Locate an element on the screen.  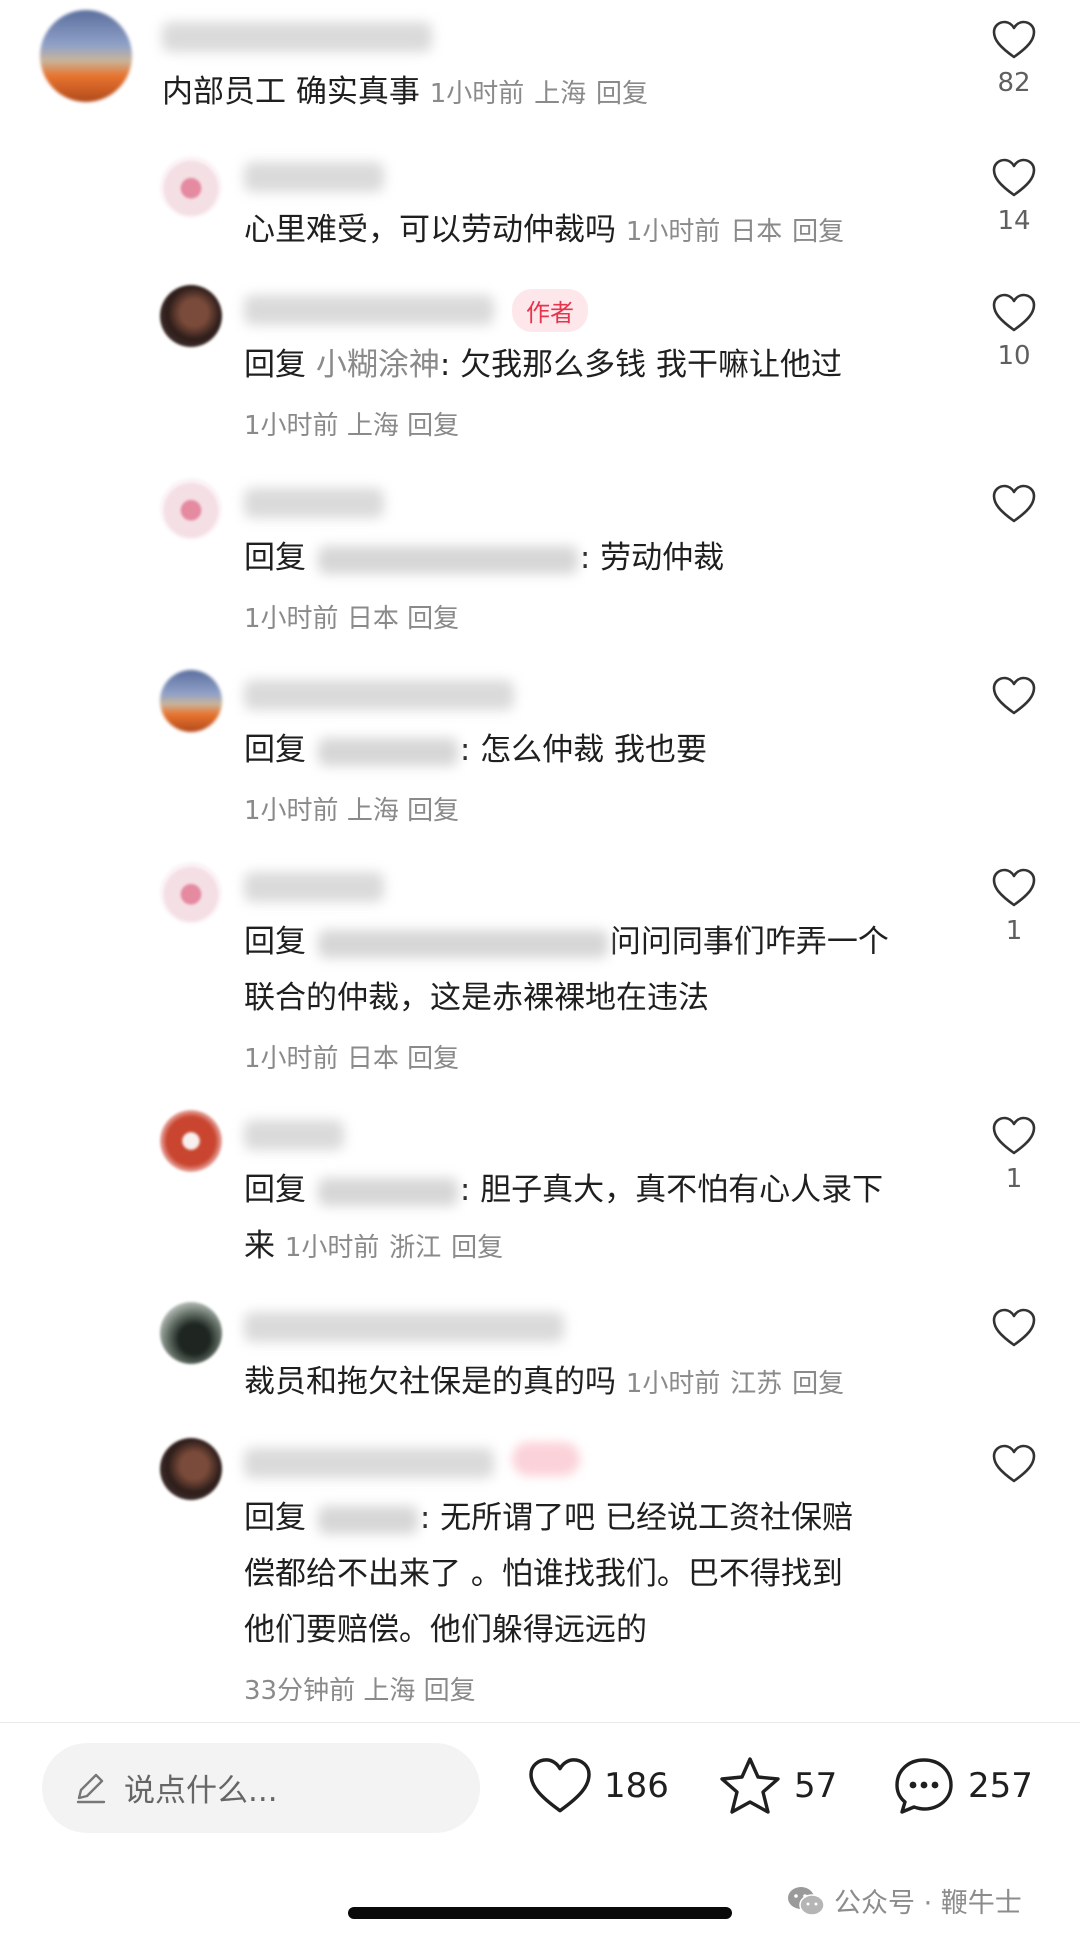
like-group: 14 is located at coordinates (1014, 197).